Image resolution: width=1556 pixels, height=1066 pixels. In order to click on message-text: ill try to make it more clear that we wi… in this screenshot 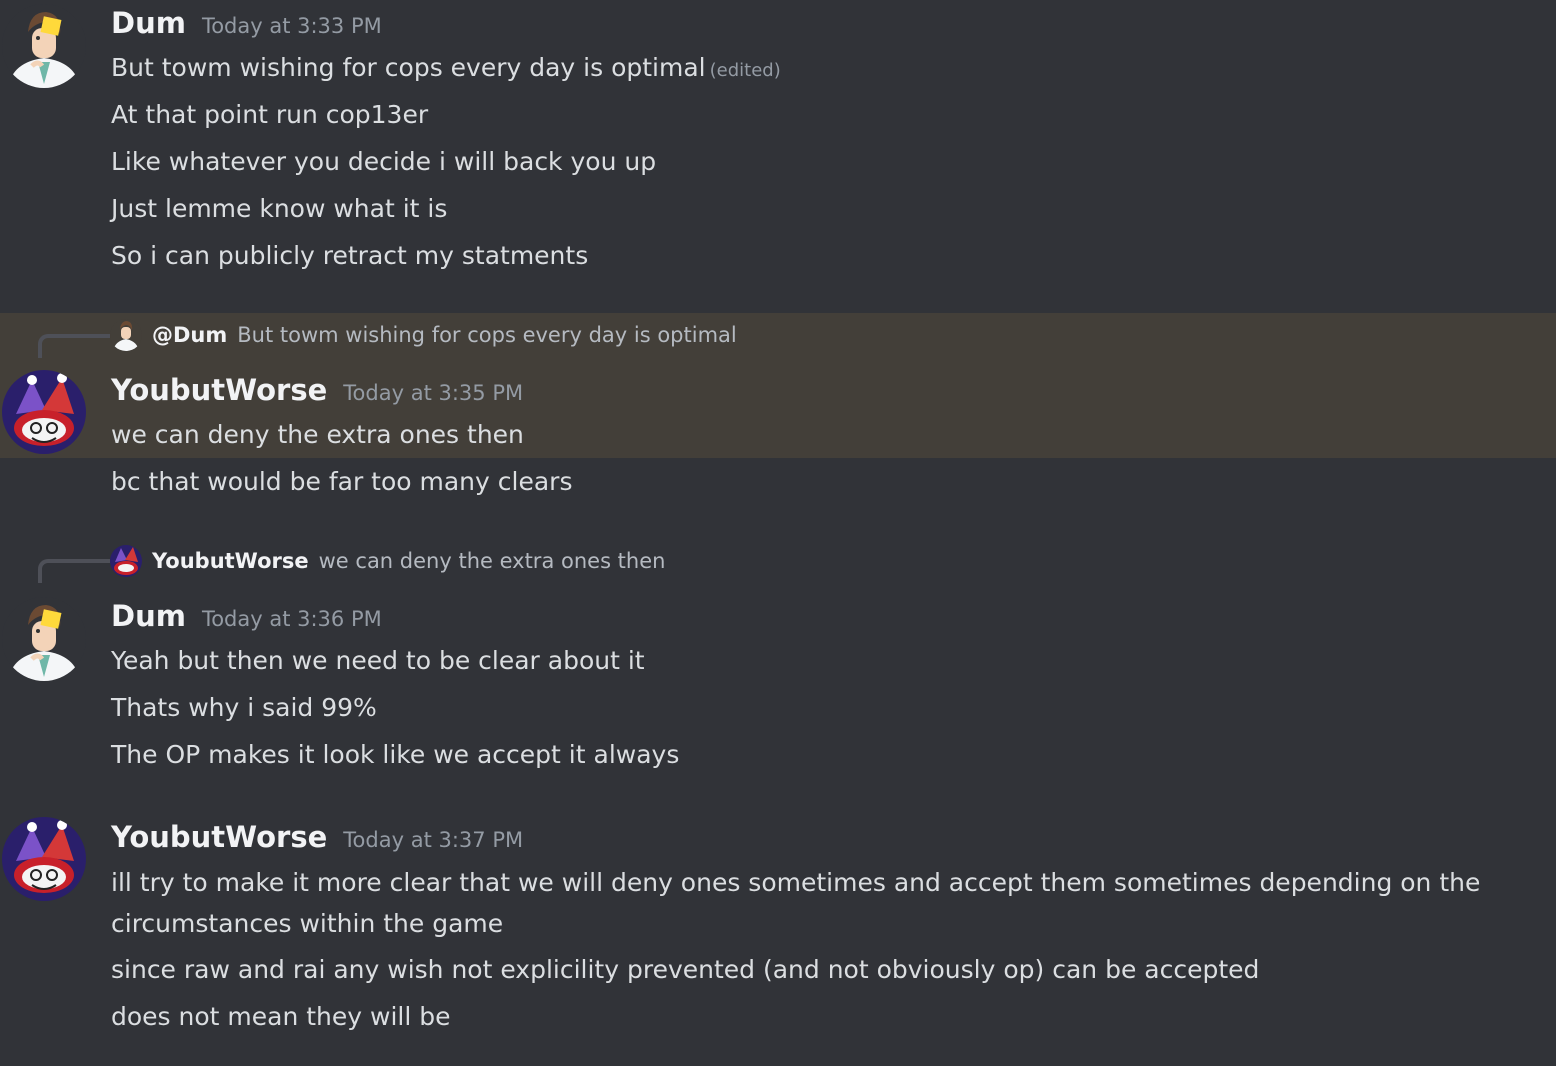, I will do `click(796, 903)`.